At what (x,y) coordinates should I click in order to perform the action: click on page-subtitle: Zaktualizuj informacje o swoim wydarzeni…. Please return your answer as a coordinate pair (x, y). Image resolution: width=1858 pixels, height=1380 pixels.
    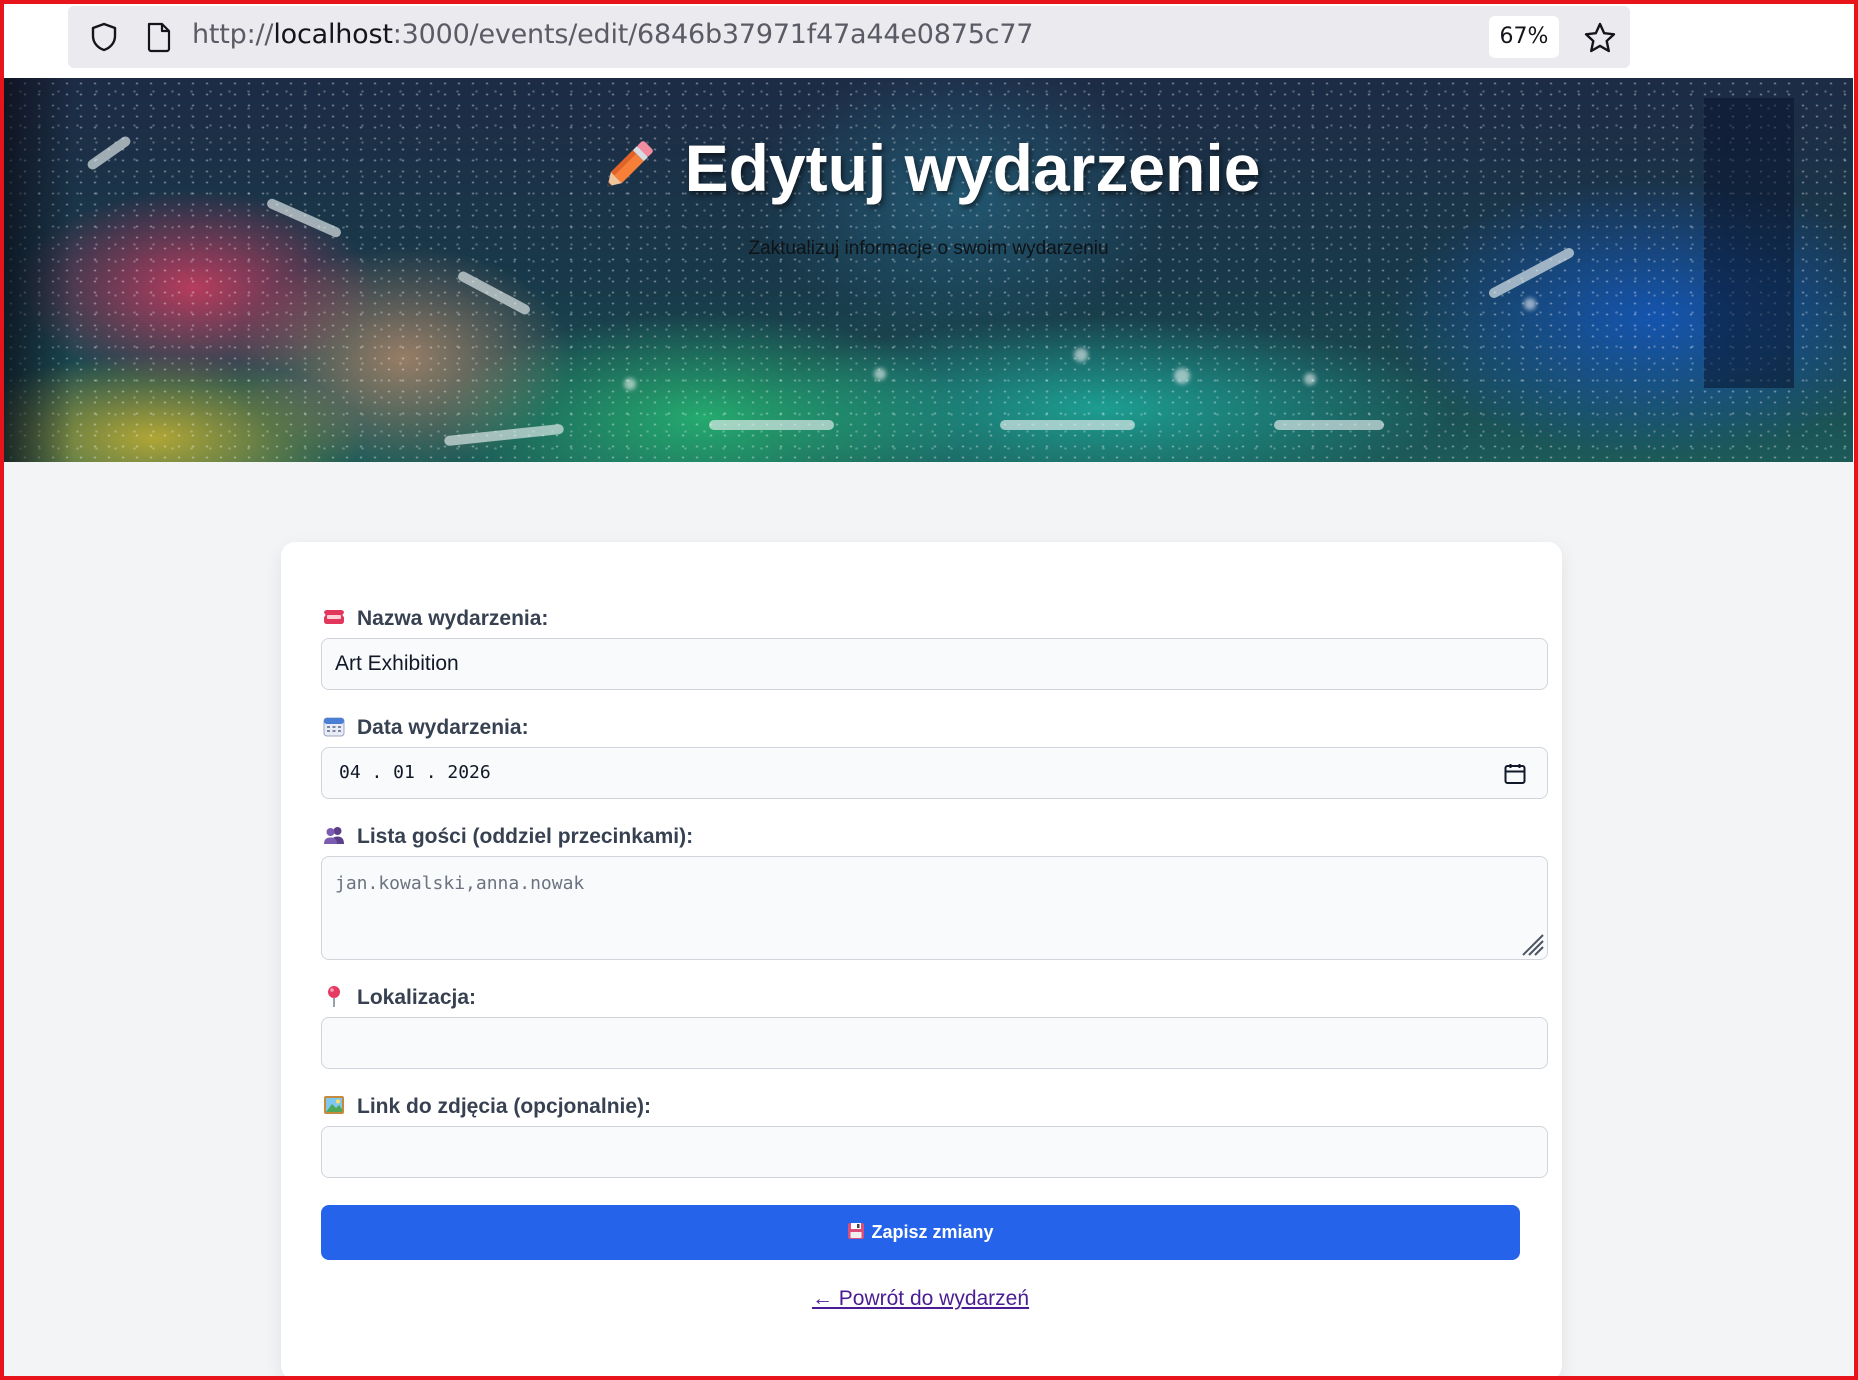
    Looking at the image, I should click on (928, 248).